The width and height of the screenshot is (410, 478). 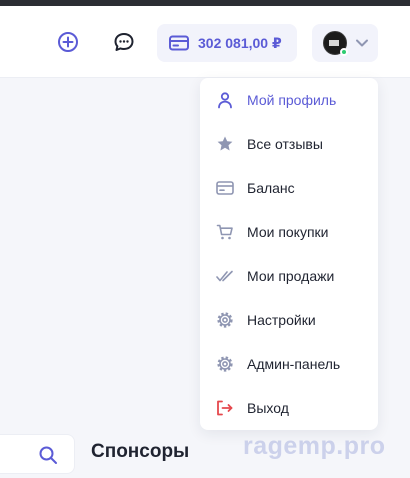 What do you see at coordinates (240, 42) in the screenshot?
I see `balance-amount: 302 081,00 ₽` at bounding box center [240, 42].